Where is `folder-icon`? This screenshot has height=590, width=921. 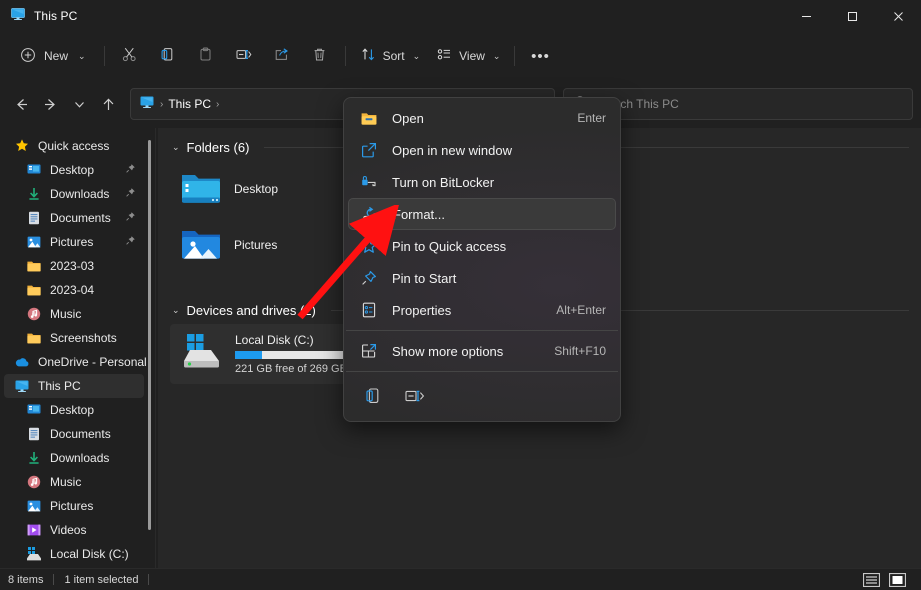 folder-icon is located at coordinates (34, 338).